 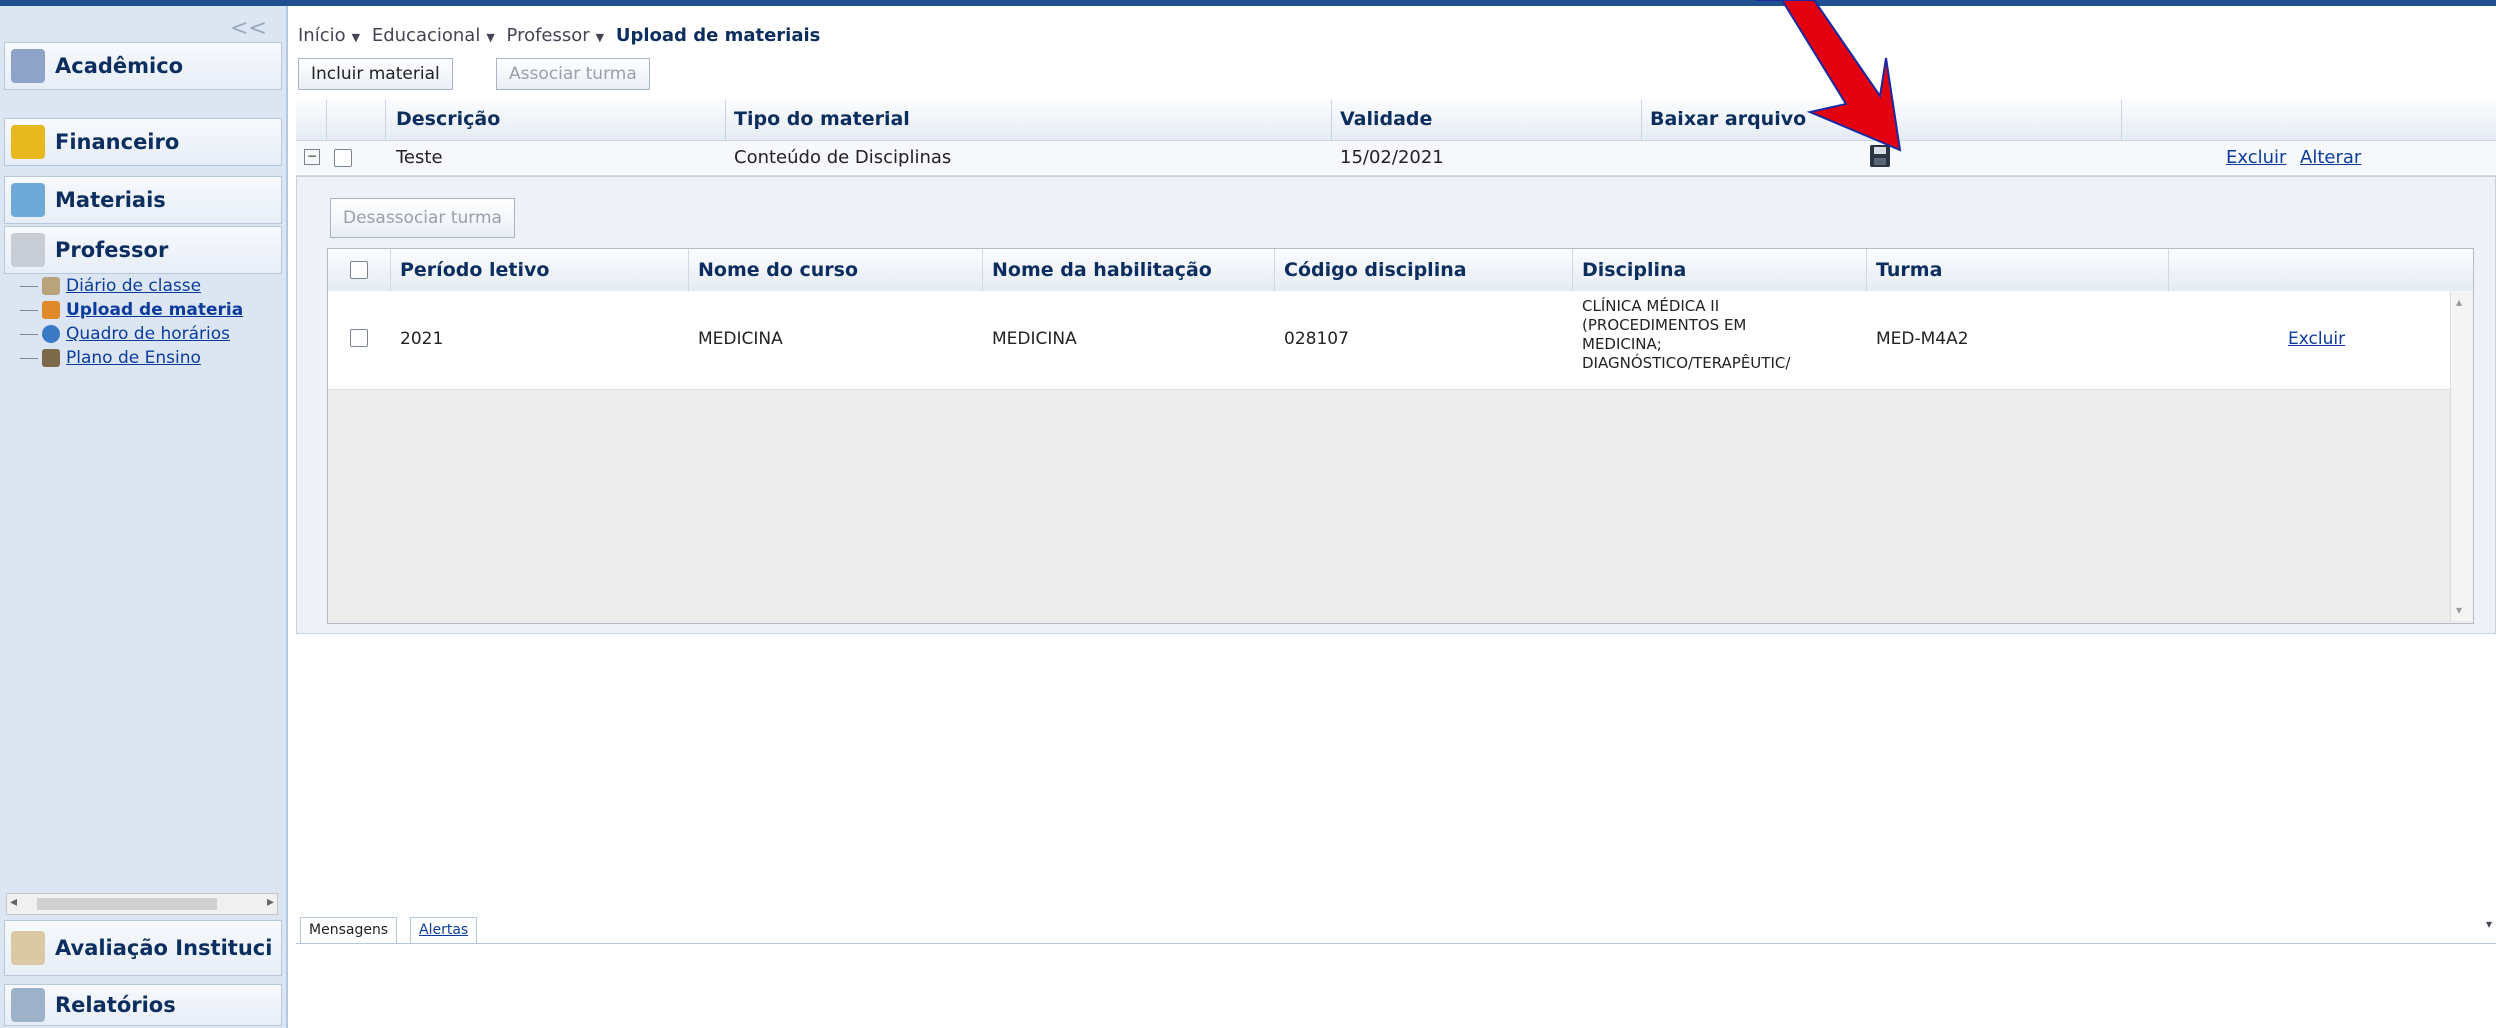 I want to click on annotation-arrow, so click(x=1829, y=76).